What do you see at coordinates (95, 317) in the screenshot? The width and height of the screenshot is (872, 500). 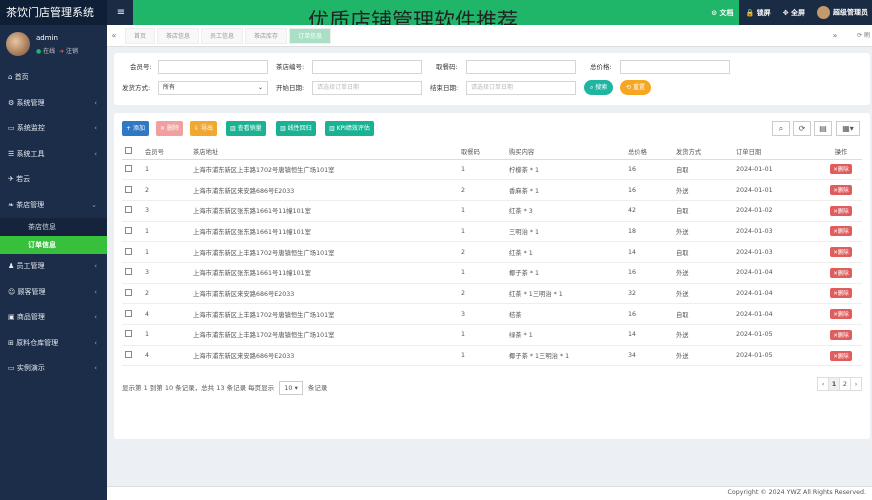 I see `caret-icon: ‹` at bounding box center [95, 317].